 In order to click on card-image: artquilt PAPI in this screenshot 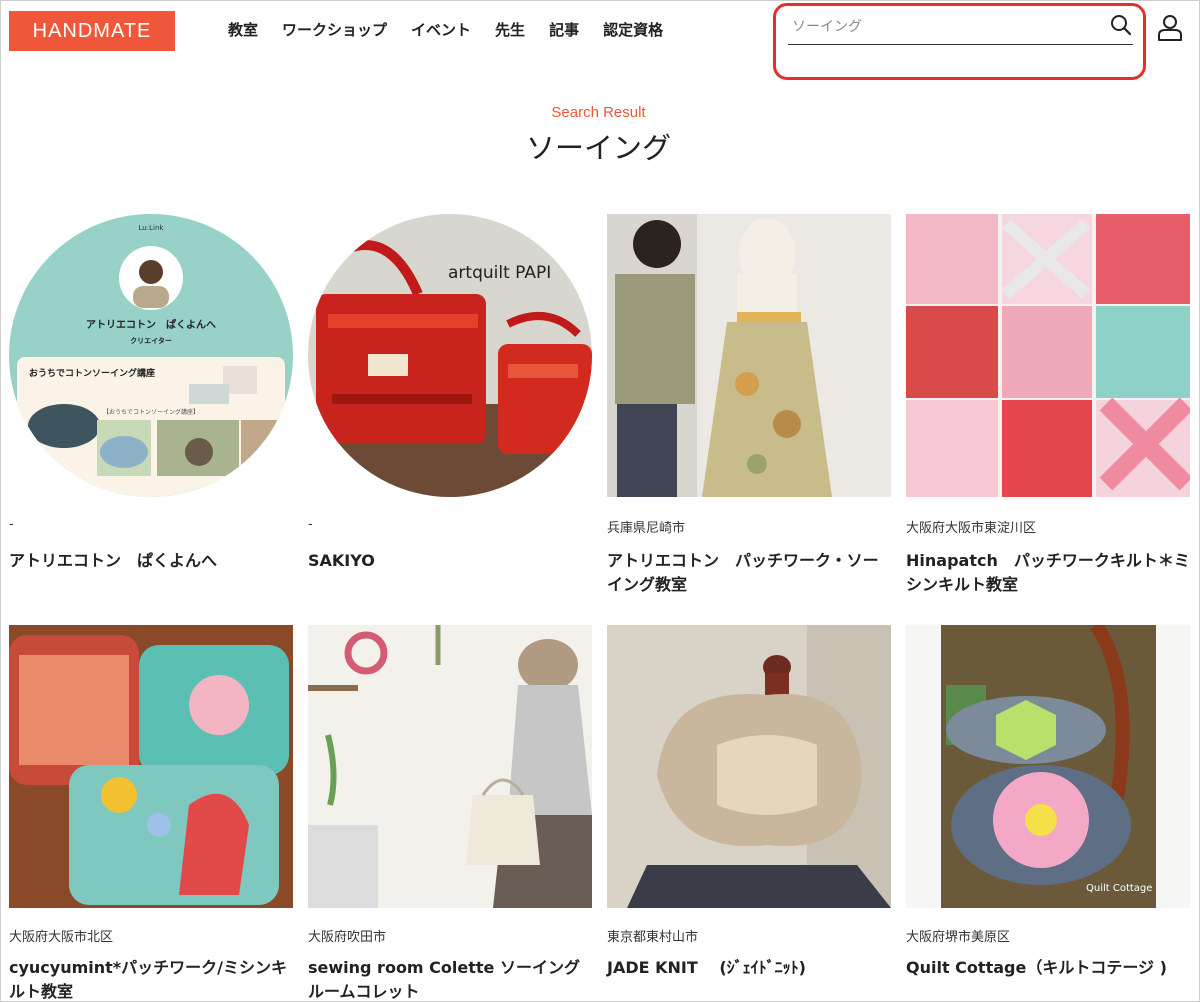, I will do `click(450, 355)`.